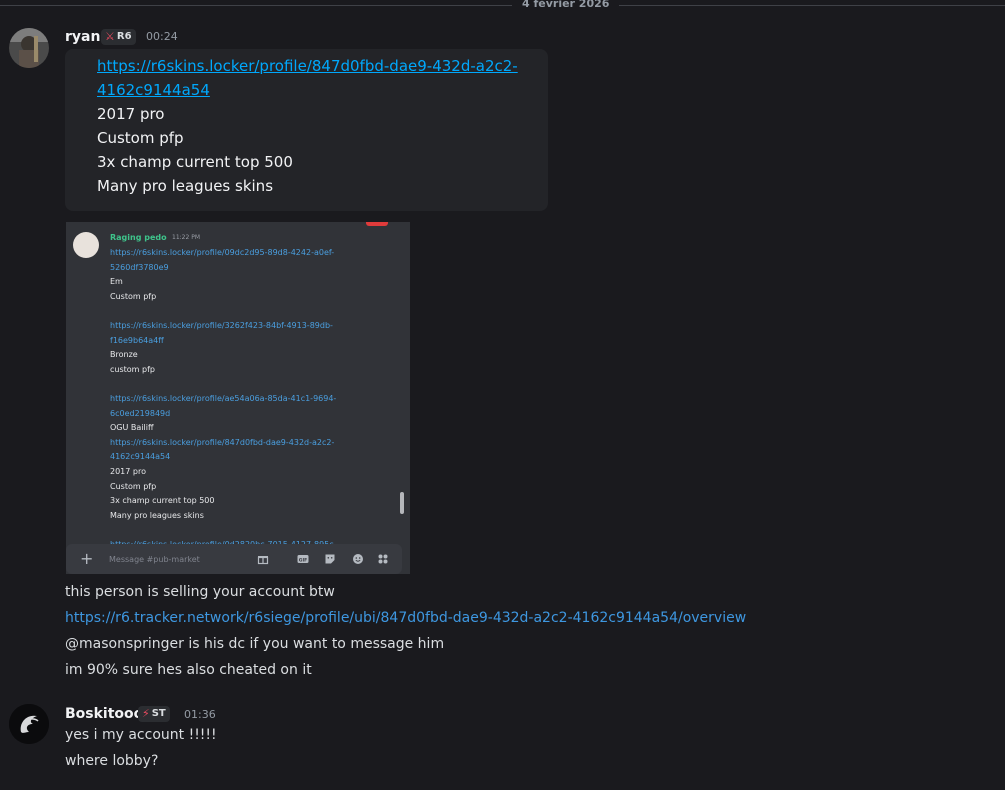 Image resolution: width=1005 pixels, height=790 pixels. What do you see at coordinates (200, 714) in the screenshot?
I see `message-time: 01:36` at bounding box center [200, 714].